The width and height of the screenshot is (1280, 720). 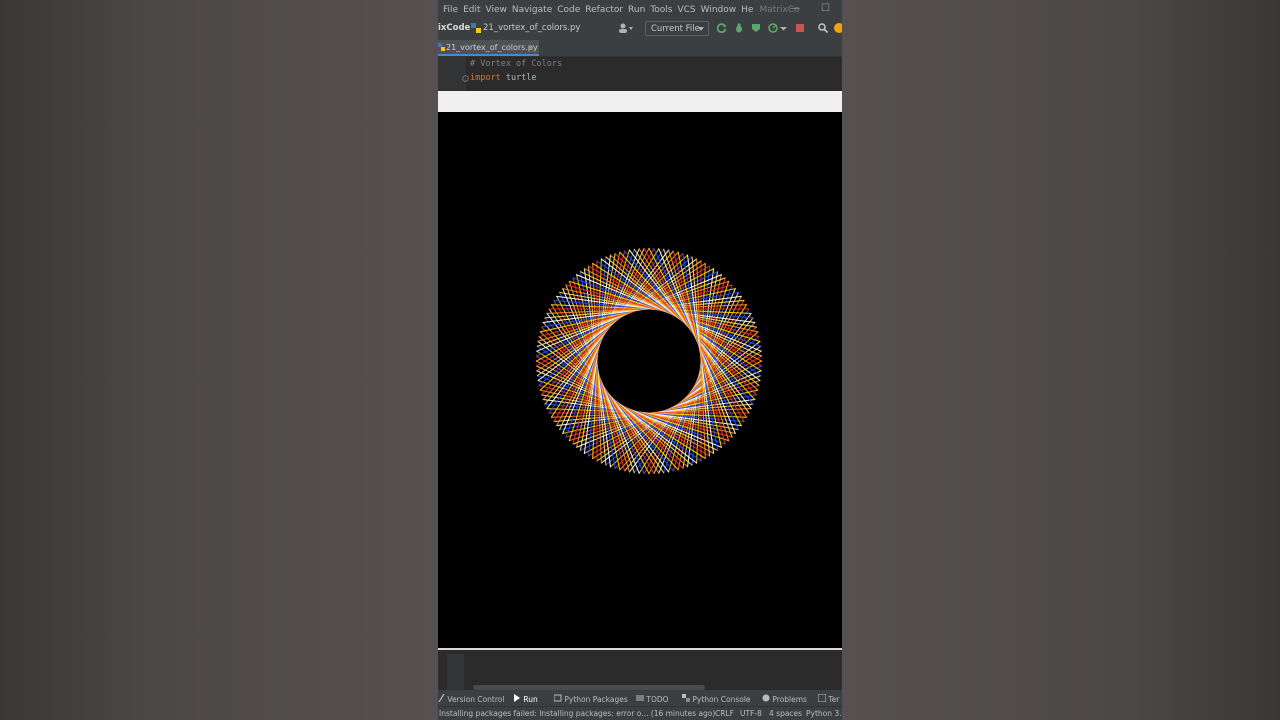 I want to click on tool-python-packages: Python Packages, so click(x=590, y=699).